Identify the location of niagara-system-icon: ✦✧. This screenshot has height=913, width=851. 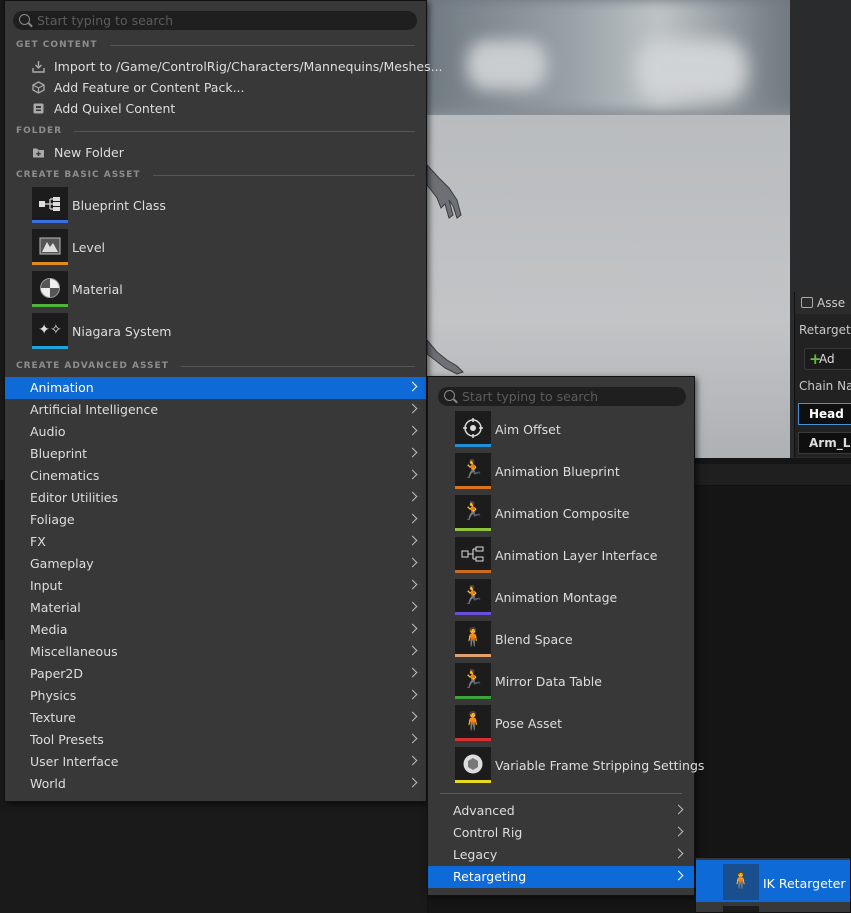
(50, 331).